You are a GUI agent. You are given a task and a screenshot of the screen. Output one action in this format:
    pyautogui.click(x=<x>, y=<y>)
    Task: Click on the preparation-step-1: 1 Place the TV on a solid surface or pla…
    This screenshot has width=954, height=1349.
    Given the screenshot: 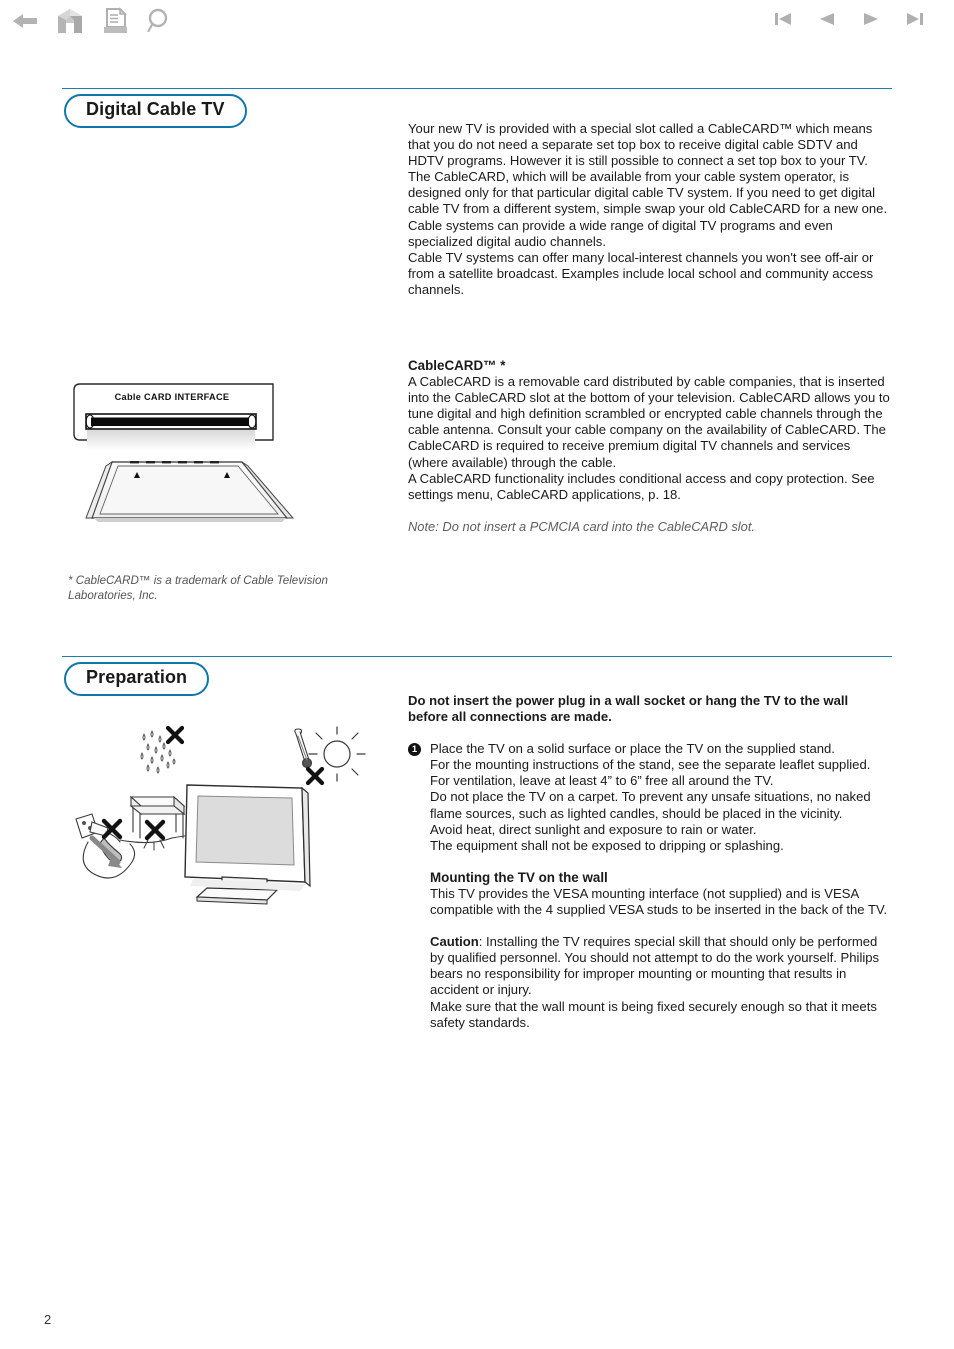 What is the action you would take?
    pyautogui.click(x=649, y=886)
    